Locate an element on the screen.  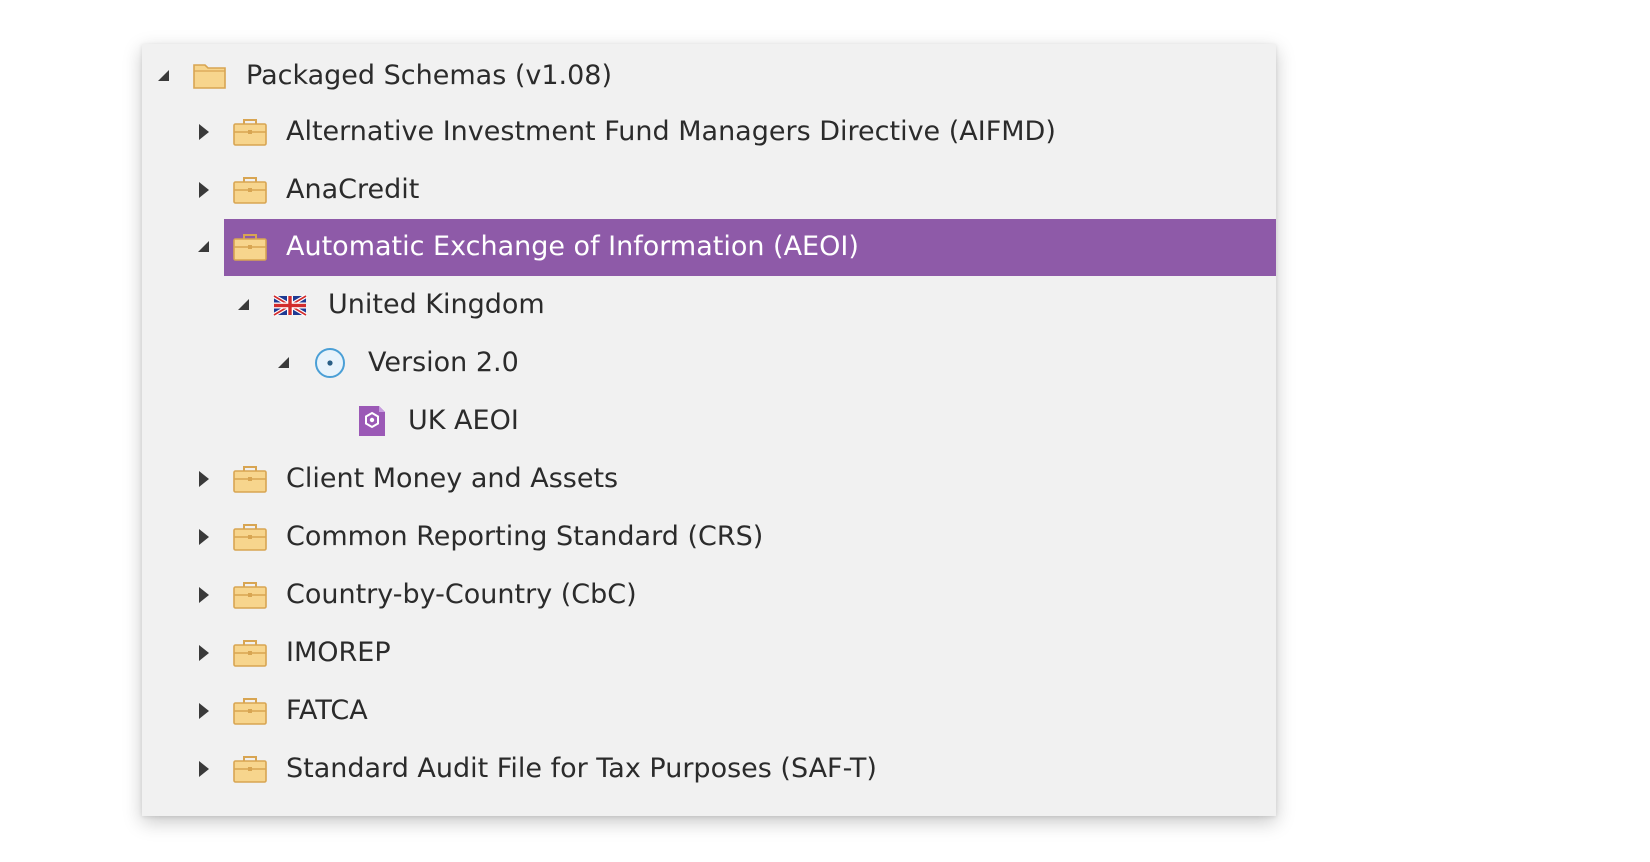
version-disc-icon is located at coordinates (330, 363).